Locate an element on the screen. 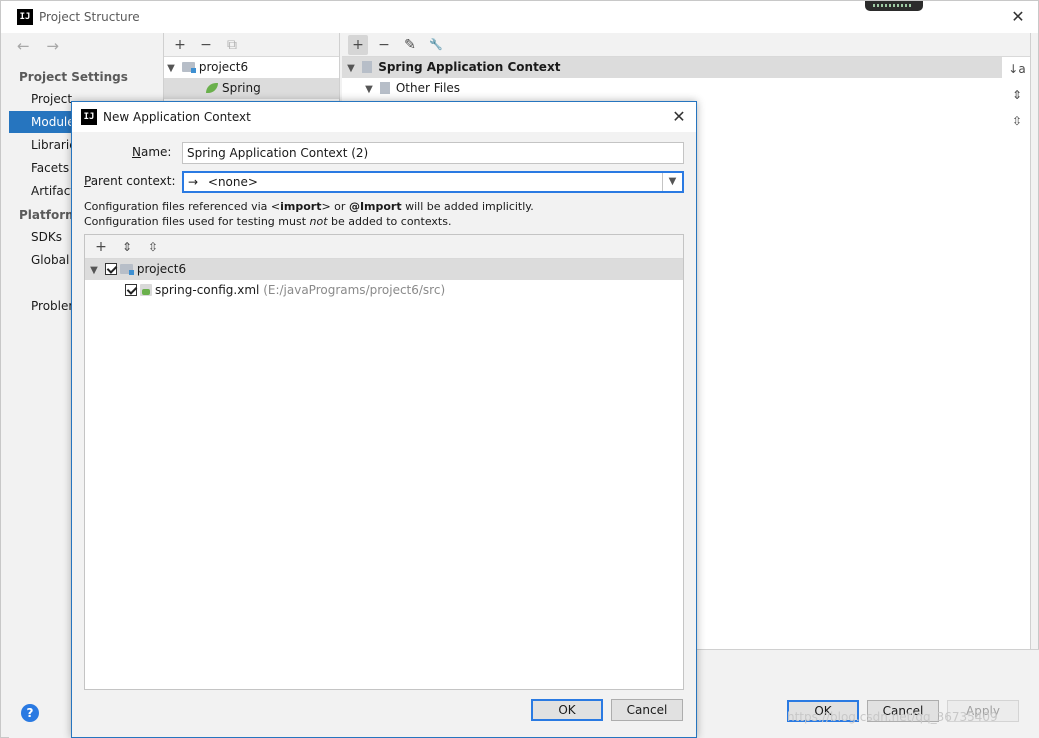  context-side-toolbar: ↓a ⇕ ⇳ is located at coordinates (1017, 98).